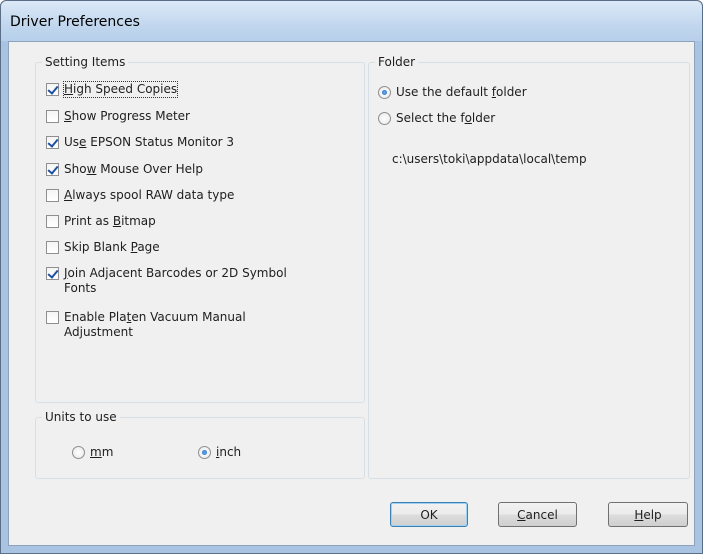  Describe the element at coordinates (397, 62) in the screenshot. I see `folder-legend: Folder` at that location.